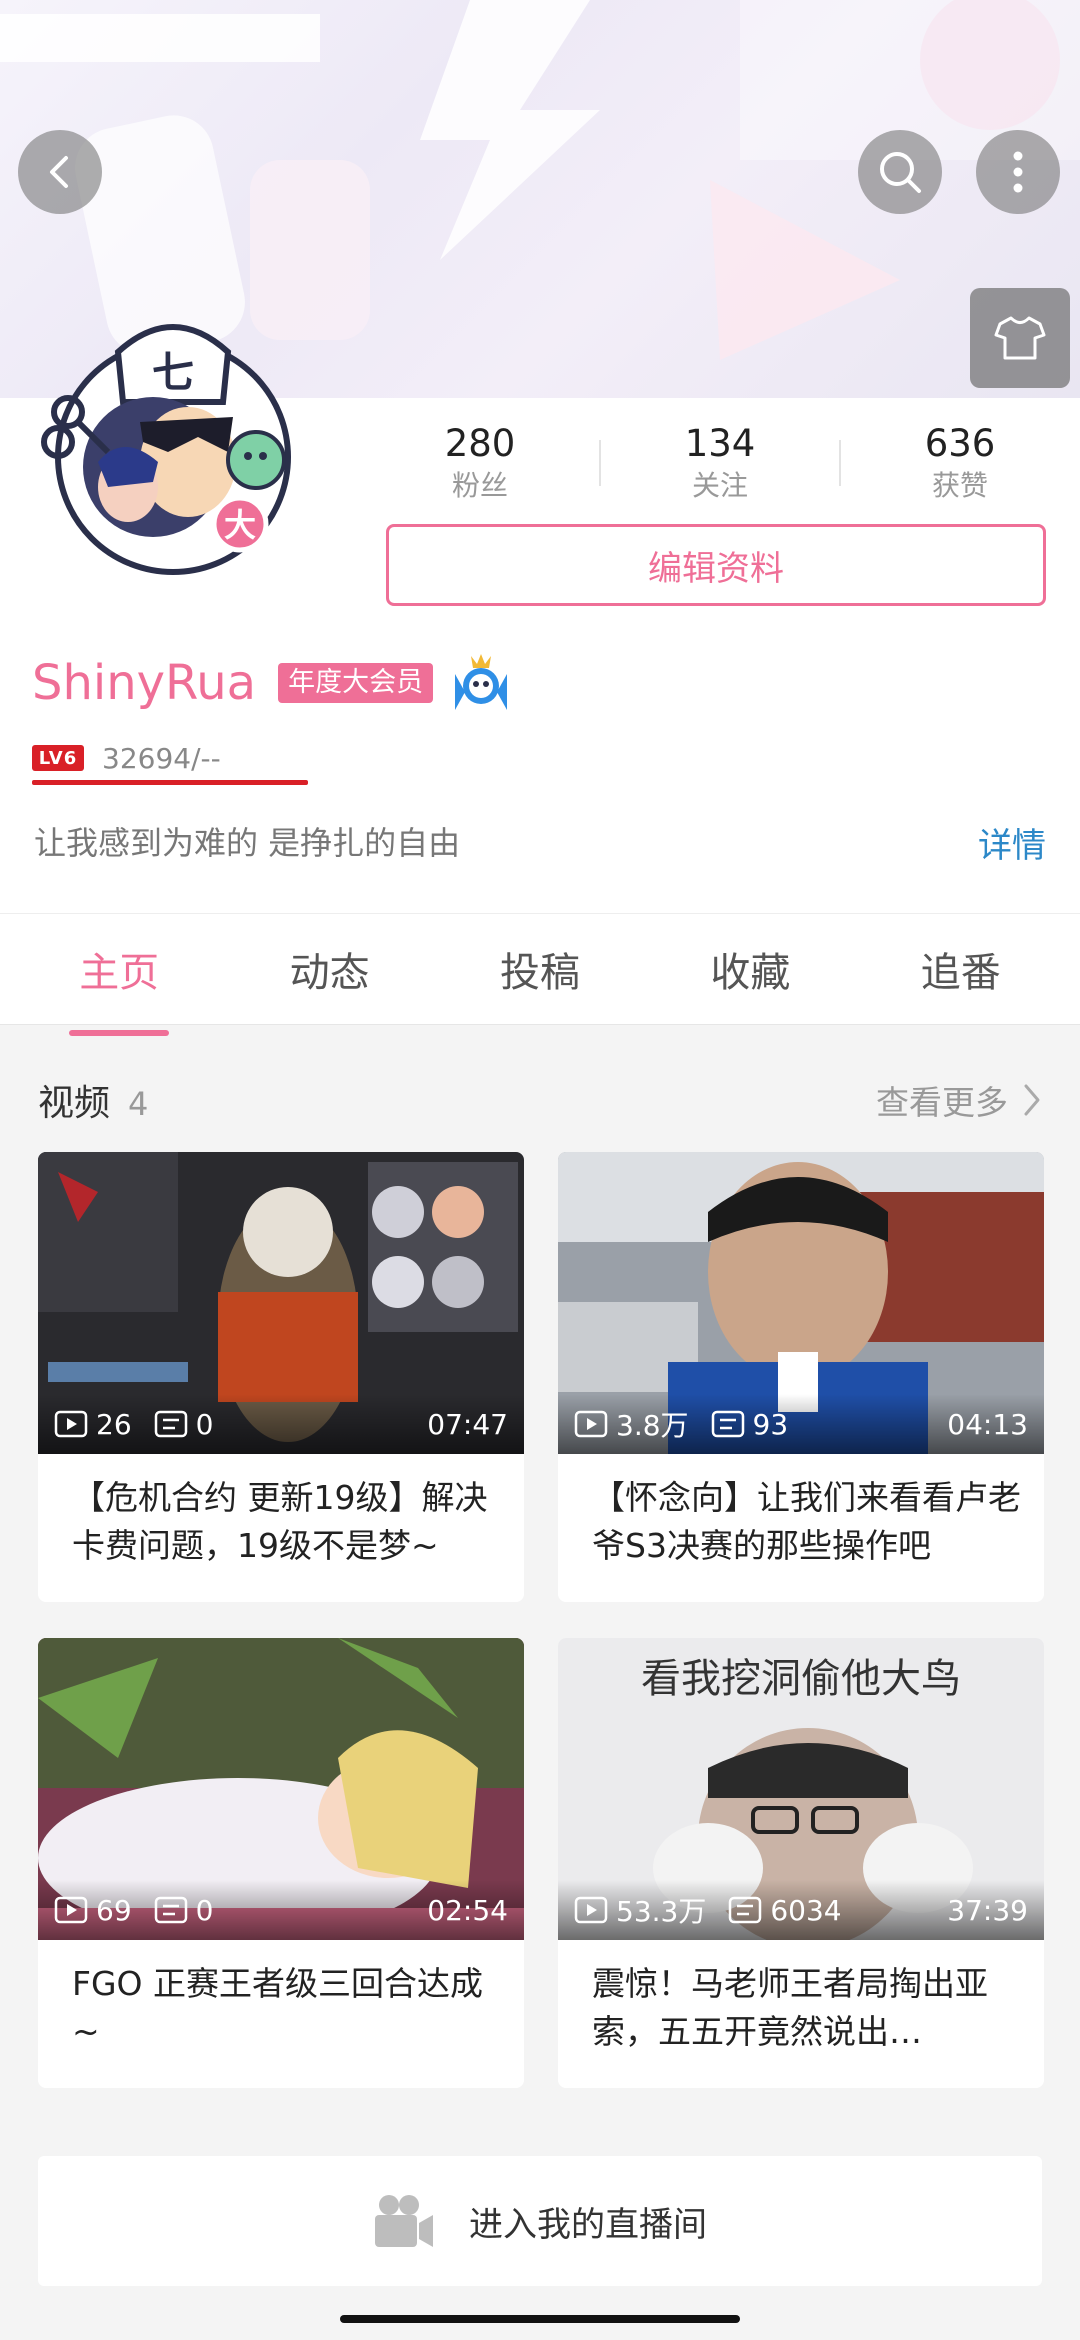  What do you see at coordinates (719, 485) in the screenshot?
I see `stat-following-label: 关注` at bounding box center [719, 485].